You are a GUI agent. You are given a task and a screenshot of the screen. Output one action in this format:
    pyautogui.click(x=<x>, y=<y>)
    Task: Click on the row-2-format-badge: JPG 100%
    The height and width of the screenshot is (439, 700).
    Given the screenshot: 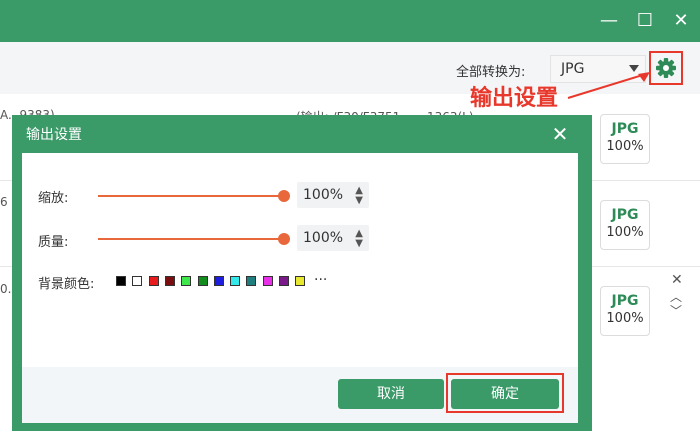 What is the action you would take?
    pyautogui.click(x=625, y=225)
    